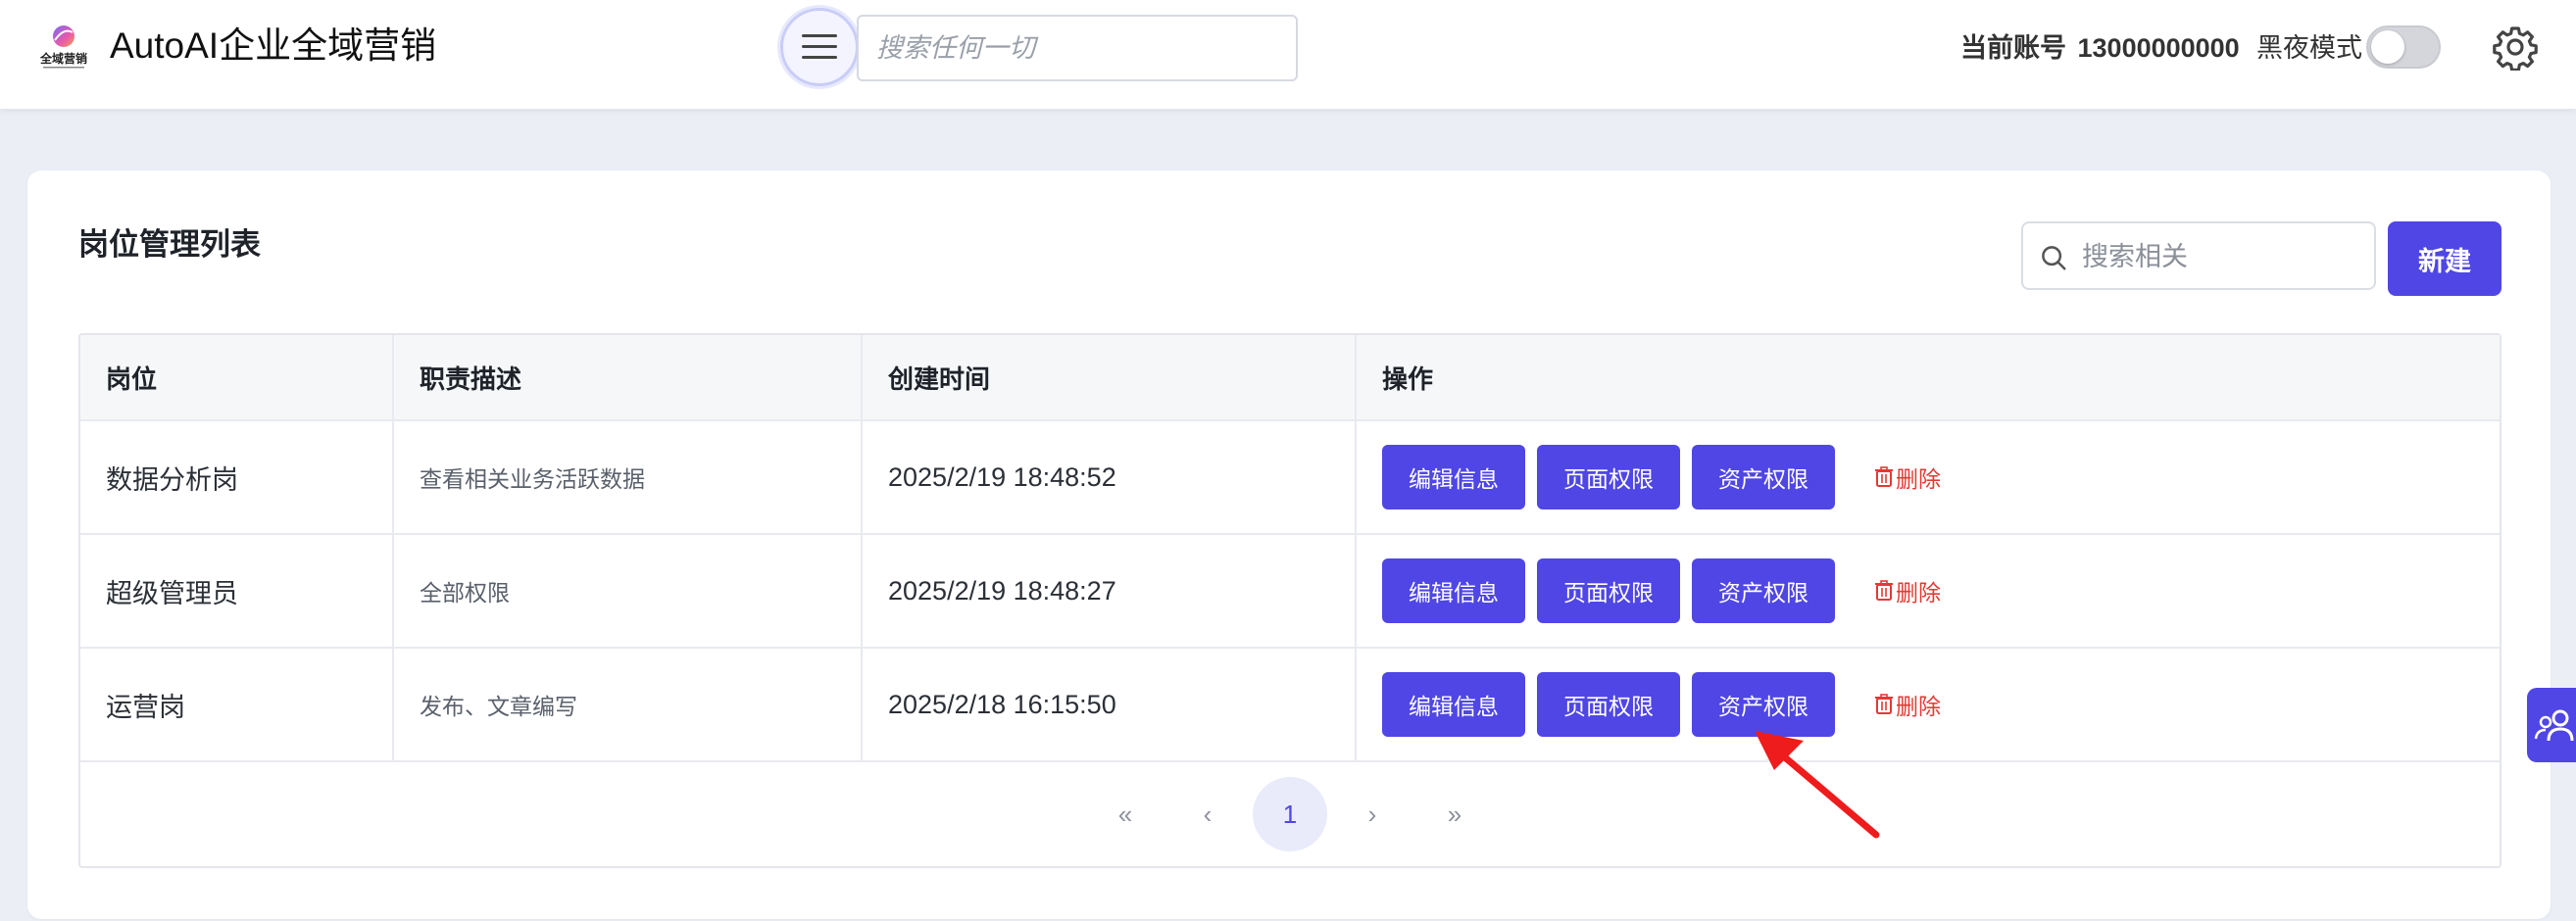 The width and height of the screenshot is (2576, 921). I want to click on position-name: 数据分析岗, so click(237, 477).